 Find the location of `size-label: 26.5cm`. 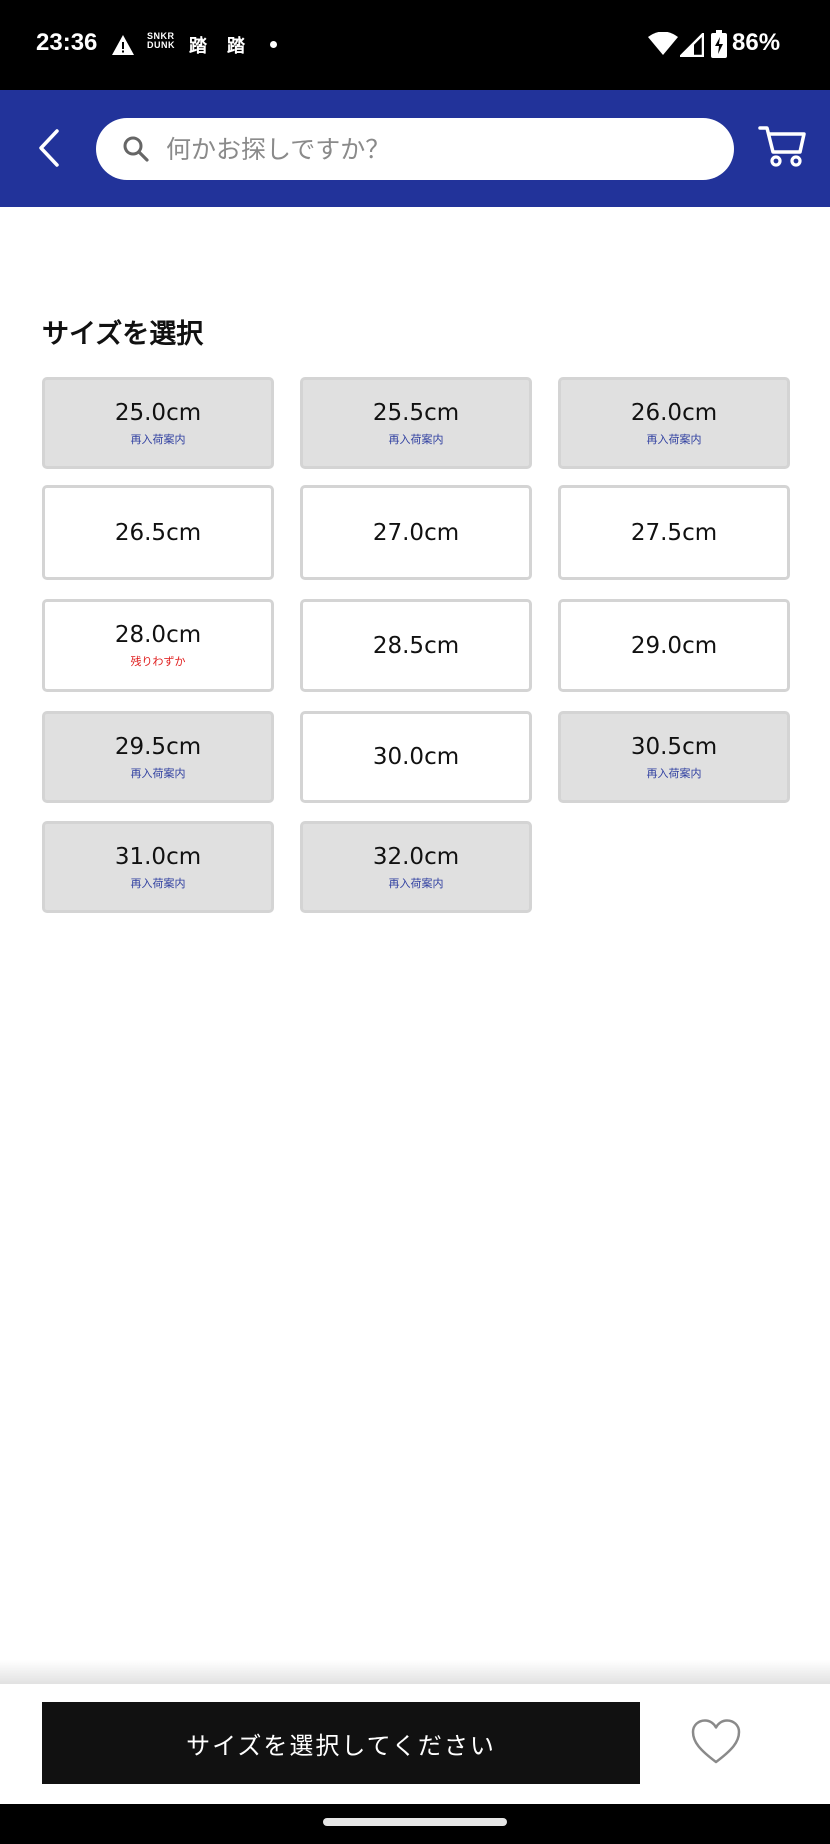

size-label: 26.5cm is located at coordinates (158, 532).